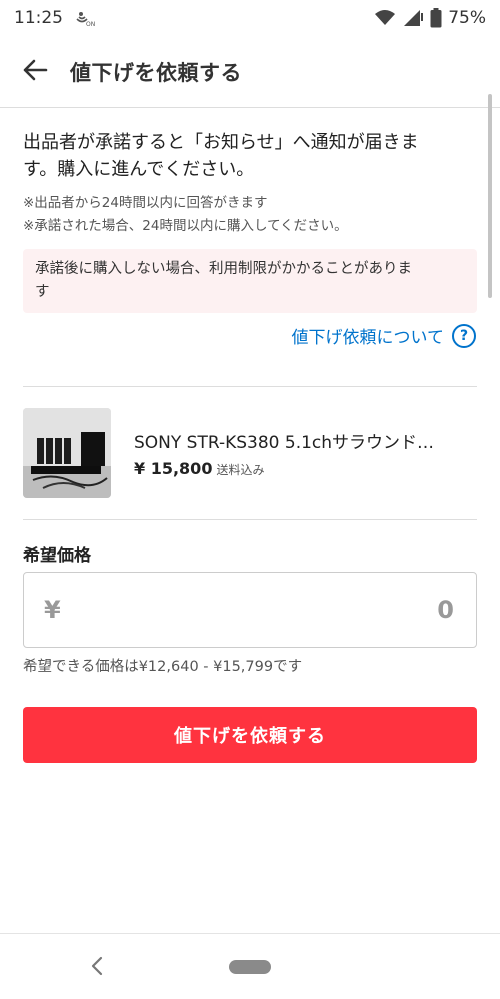  What do you see at coordinates (173, 468) in the screenshot?
I see `item-price: ¥ 15,800` at bounding box center [173, 468].